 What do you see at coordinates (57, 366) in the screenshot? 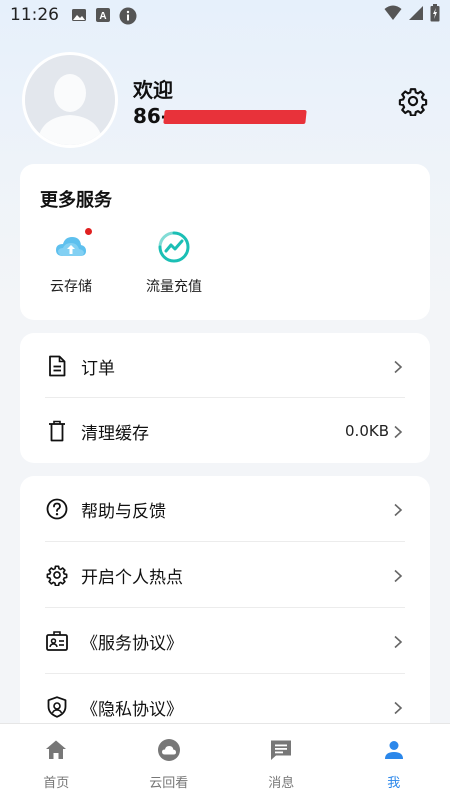
I see `document-icon` at bounding box center [57, 366].